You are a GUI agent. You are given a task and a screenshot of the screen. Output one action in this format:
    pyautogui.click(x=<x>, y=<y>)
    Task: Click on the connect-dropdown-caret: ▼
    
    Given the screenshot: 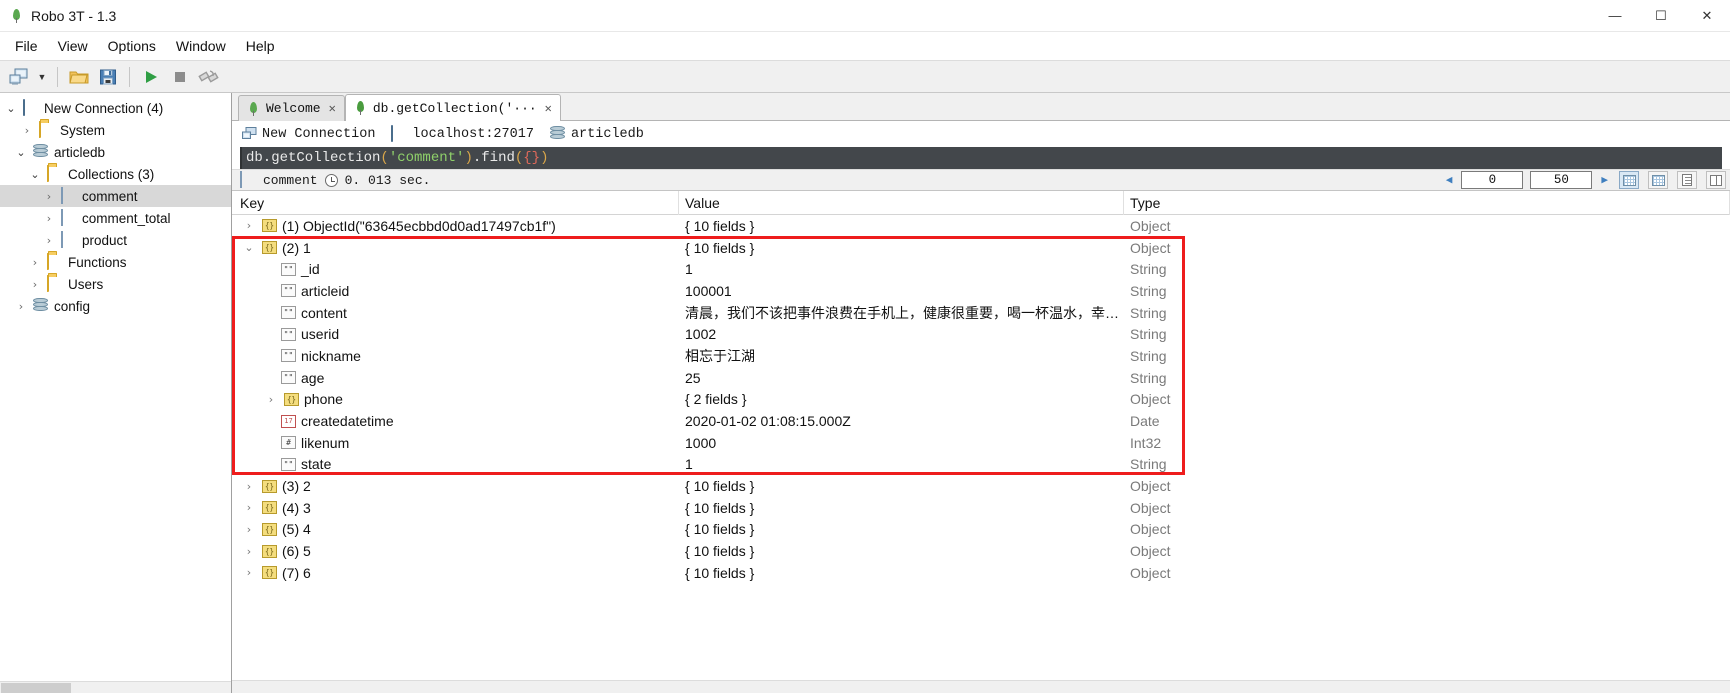 What is the action you would take?
    pyautogui.click(x=42, y=77)
    